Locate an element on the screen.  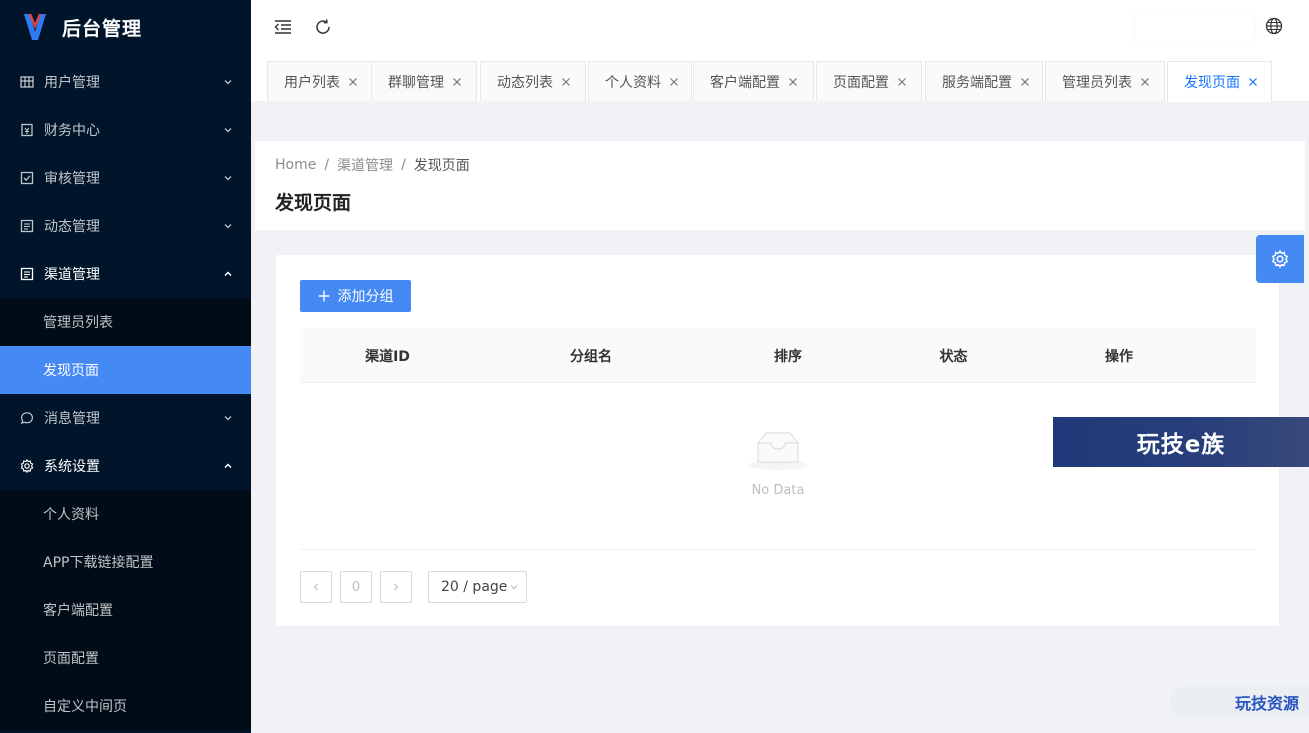
tab-label: 群聊管理 is located at coordinates (416, 82).